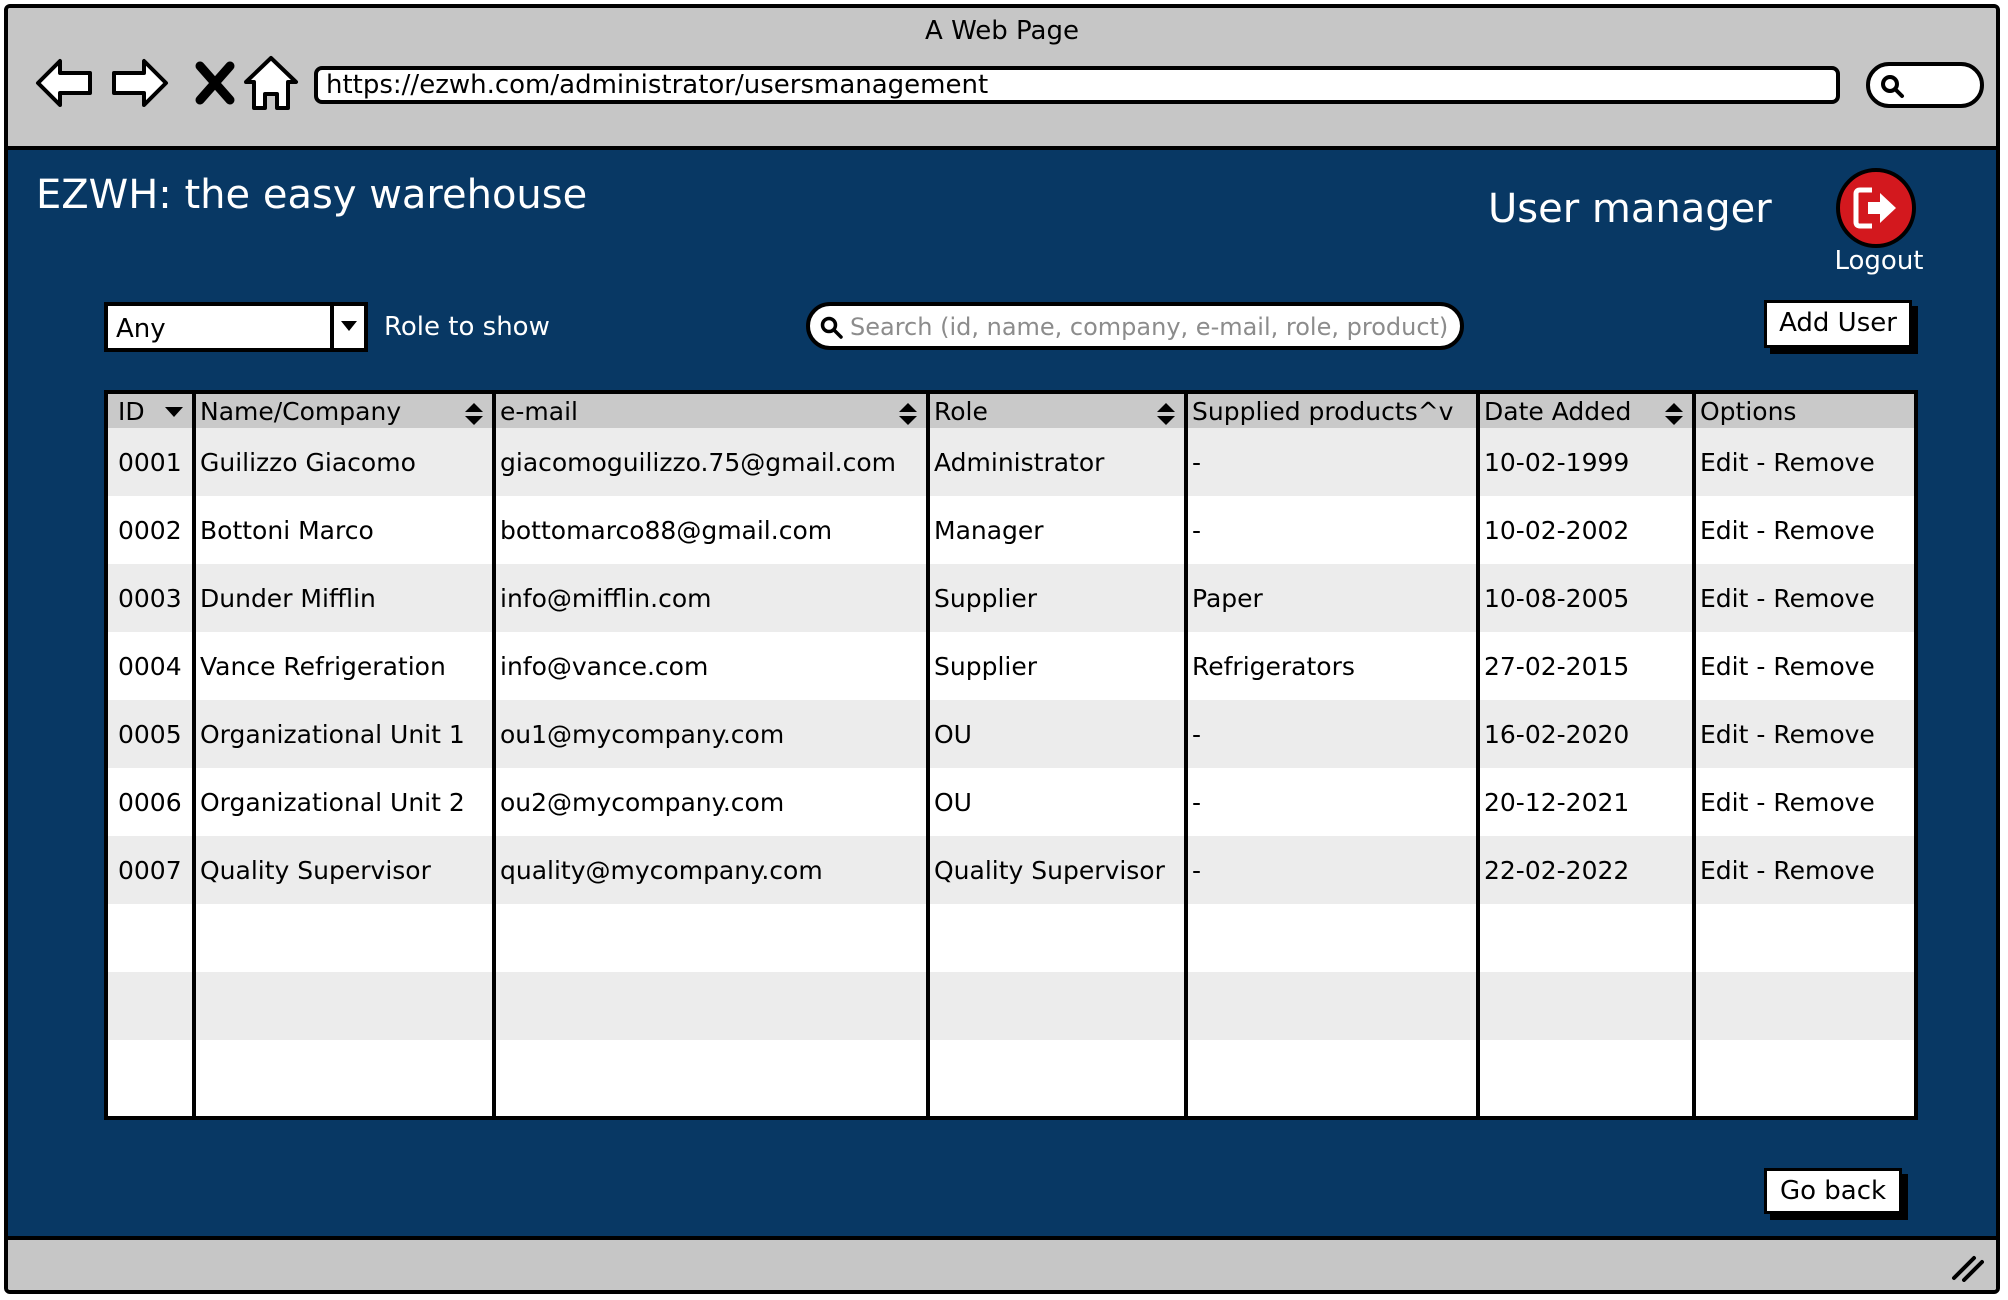 The width and height of the screenshot is (2008, 1300). Describe the element at coordinates (1150, 327) in the screenshot. I see `user-search-input` at that location.